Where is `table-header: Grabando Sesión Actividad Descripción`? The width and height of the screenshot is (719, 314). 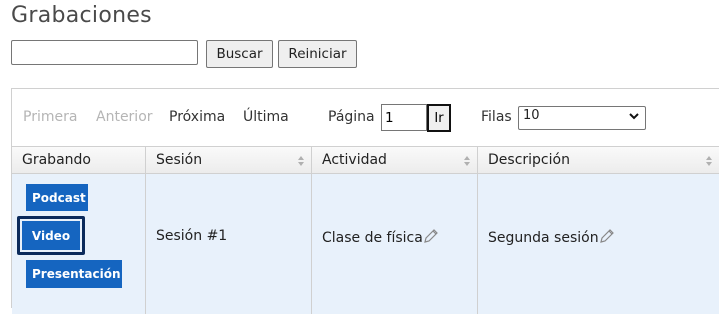
table-header: Grabando Sesión Actividad Descripción is located at coordinates (365, 160).